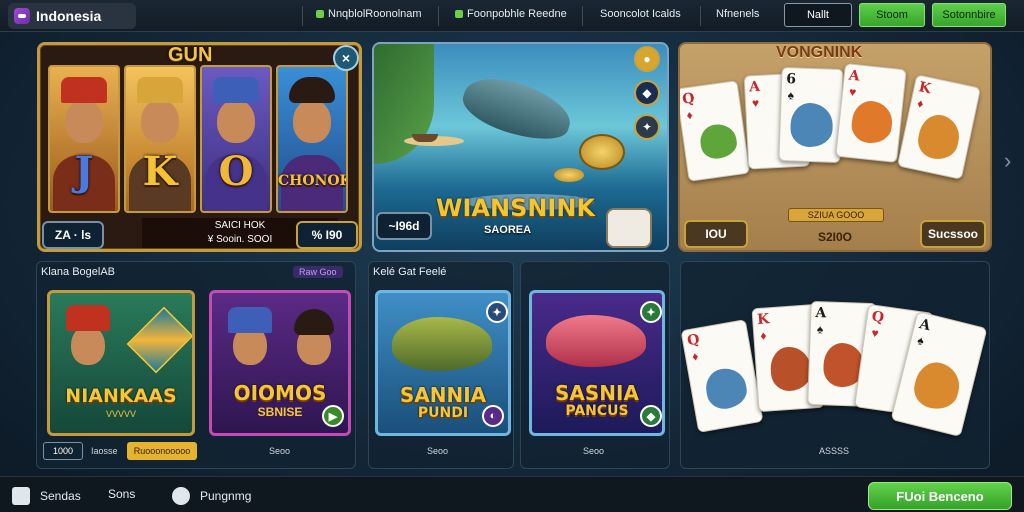  I want to click on nav-link-2: Foonpobhle Reedne, so click(511, 14).